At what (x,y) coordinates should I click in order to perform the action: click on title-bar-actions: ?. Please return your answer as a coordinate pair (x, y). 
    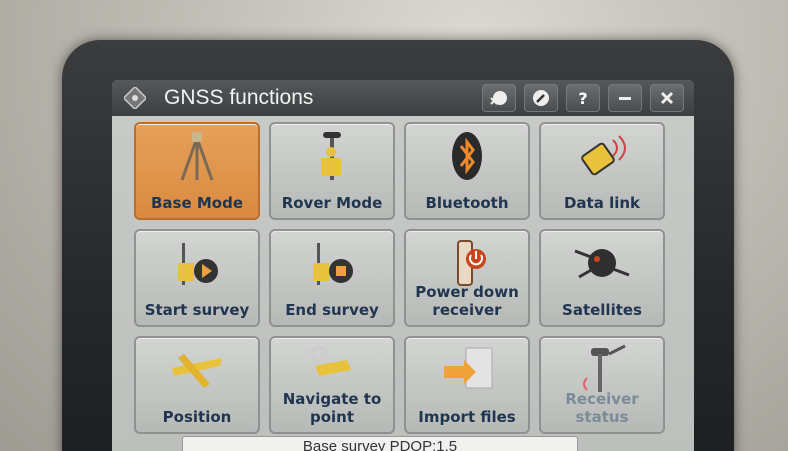
    Looking at the image, I should click on (583, 98).